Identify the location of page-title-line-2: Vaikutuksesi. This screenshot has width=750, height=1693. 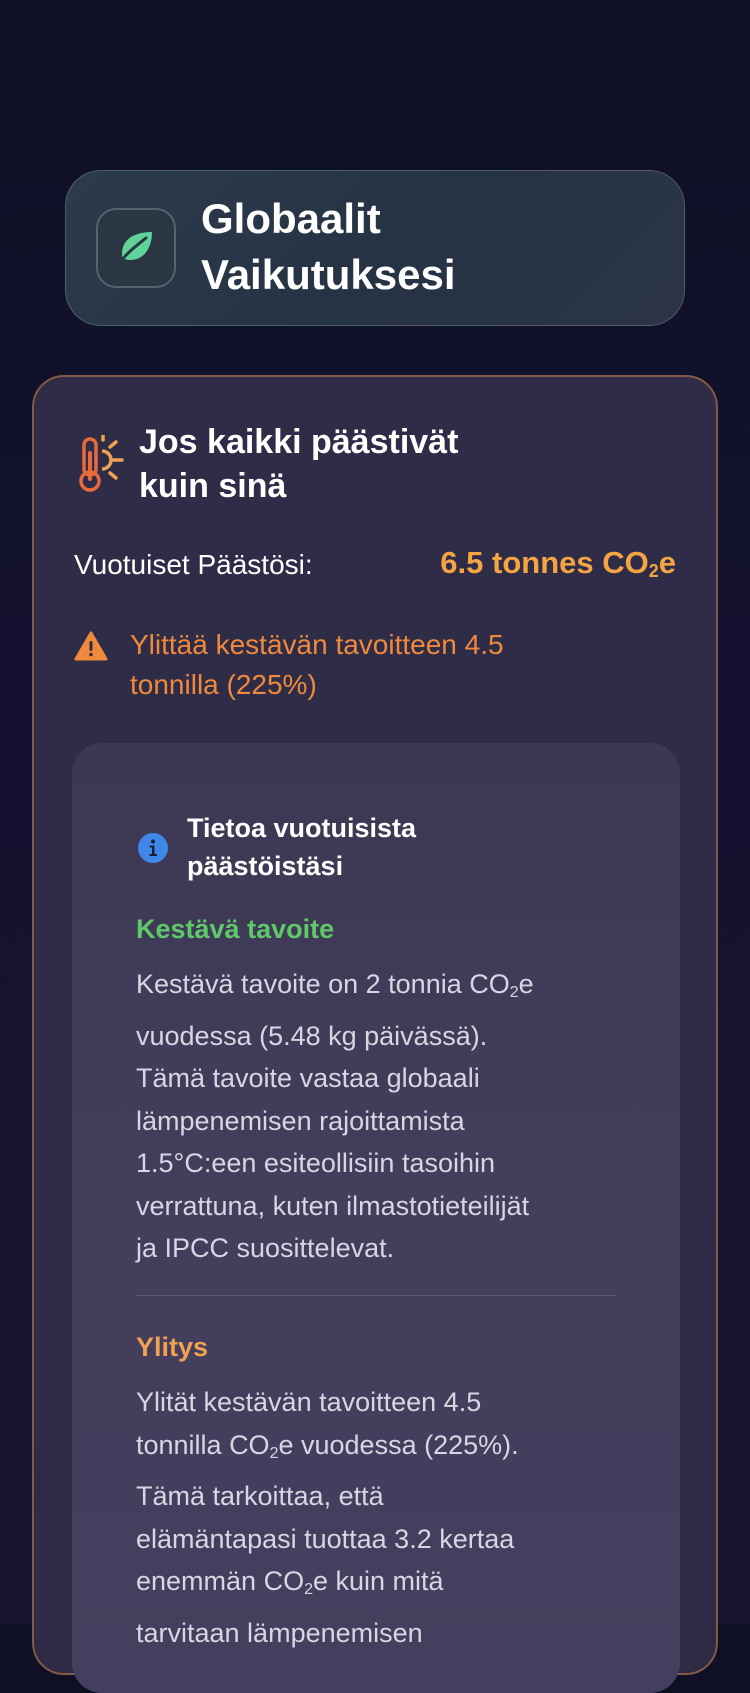
(328, 274).